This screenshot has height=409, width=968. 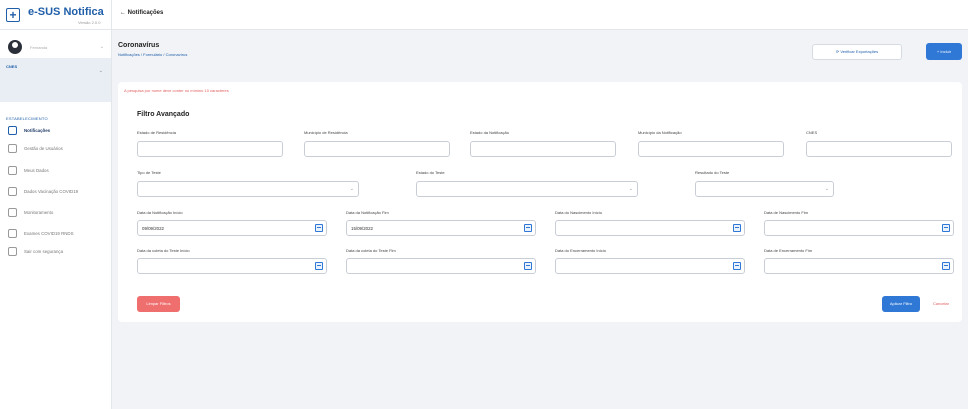 I want to click on plus-icon: +, so click(x=938, y=51).